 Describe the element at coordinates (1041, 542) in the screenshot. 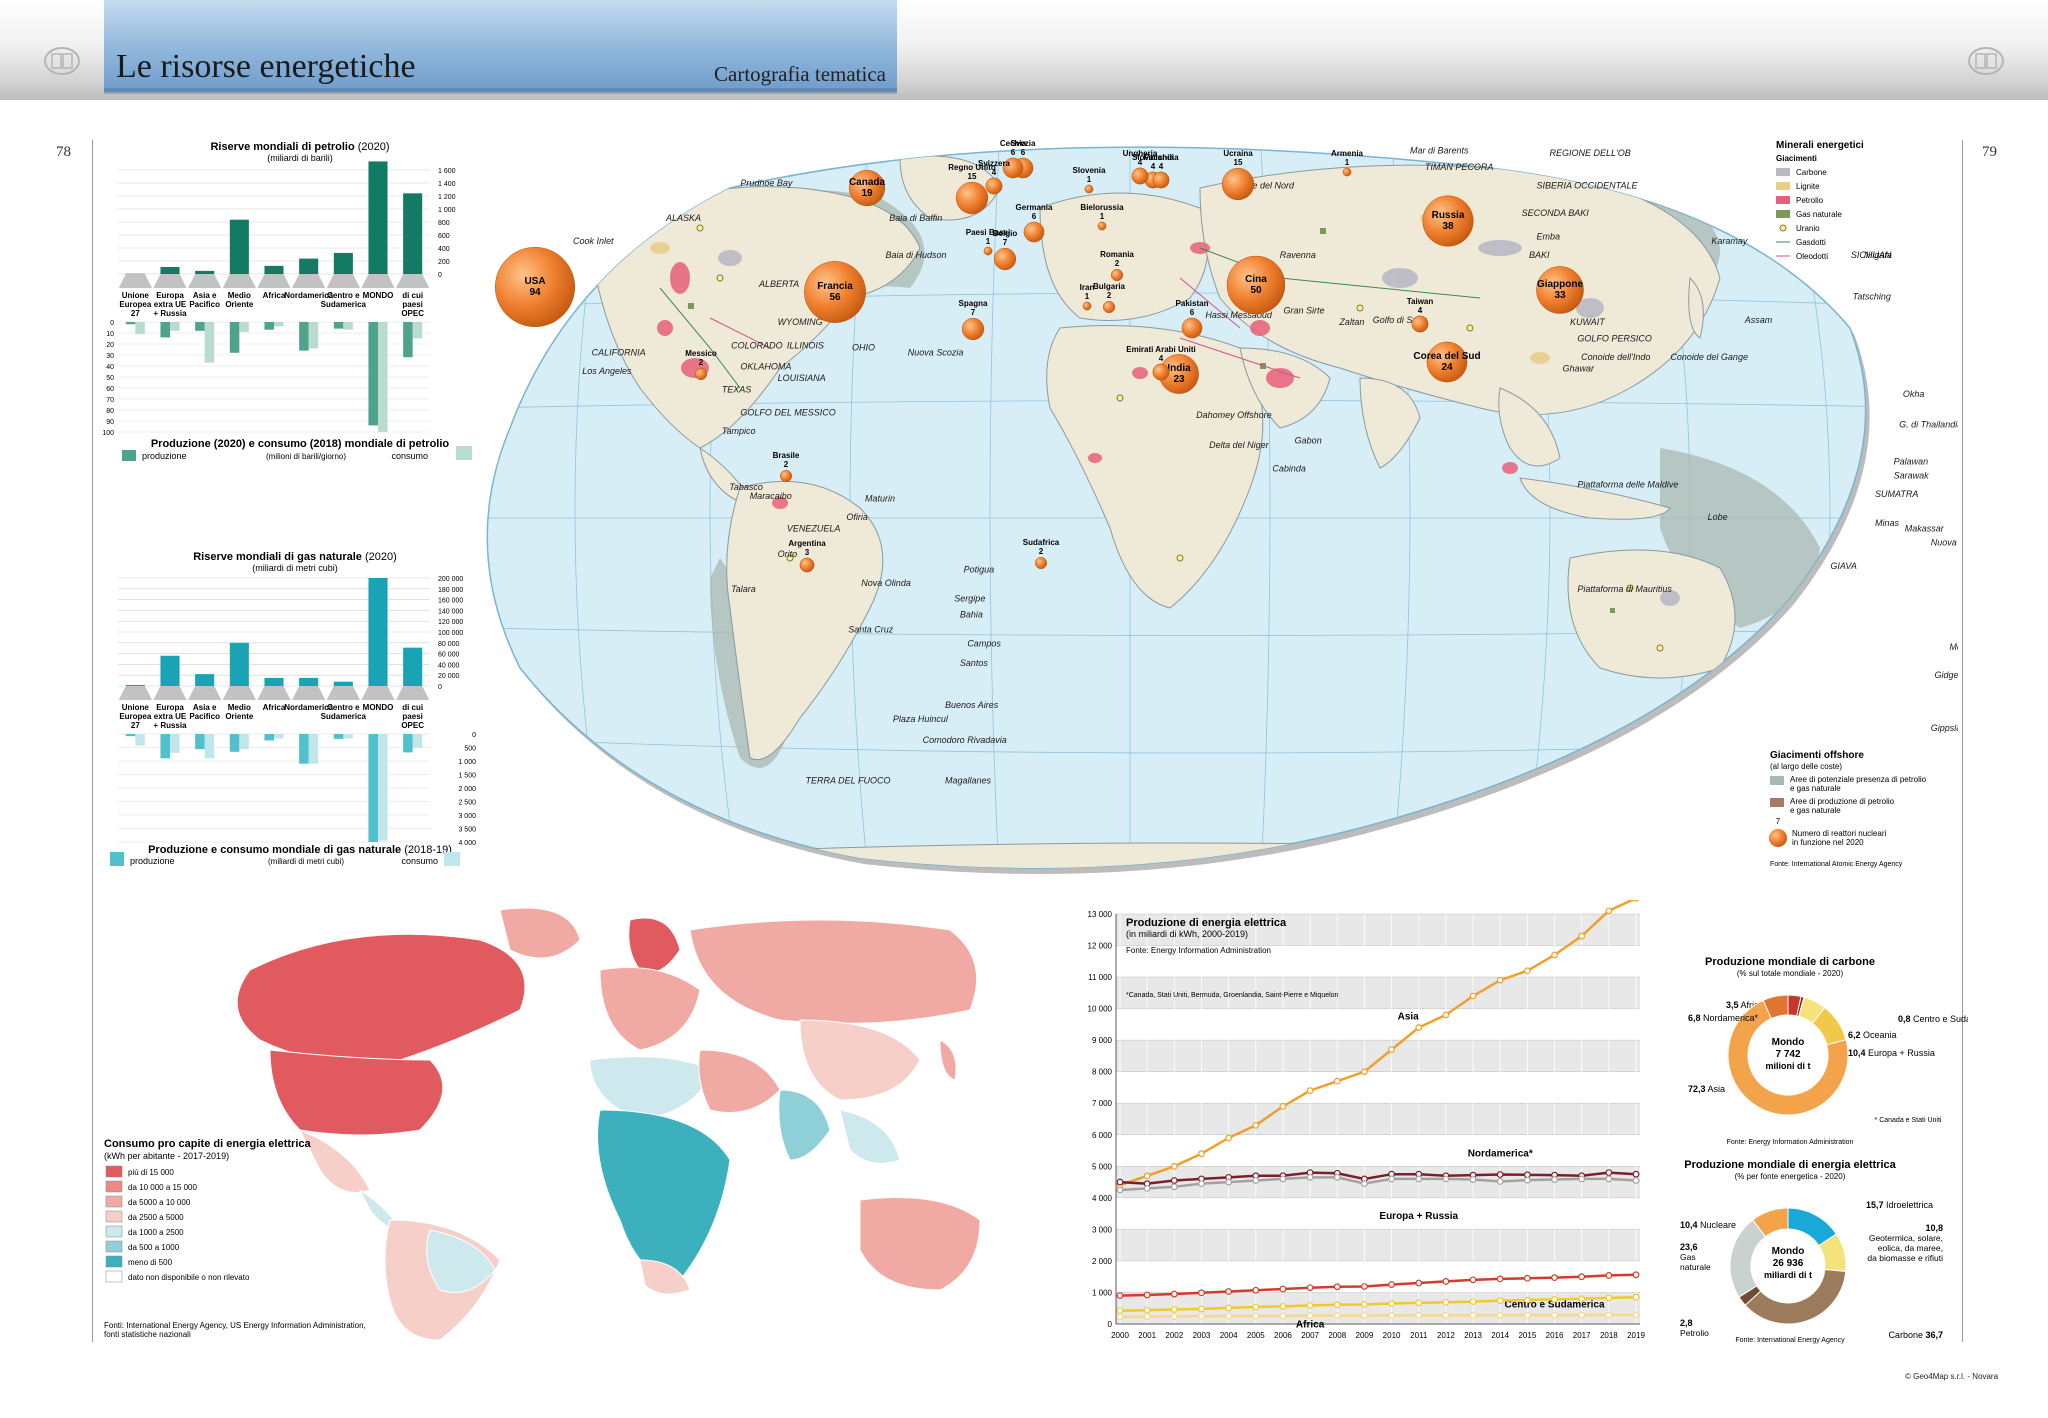

I see `country-label: Sudafrica` at that location.